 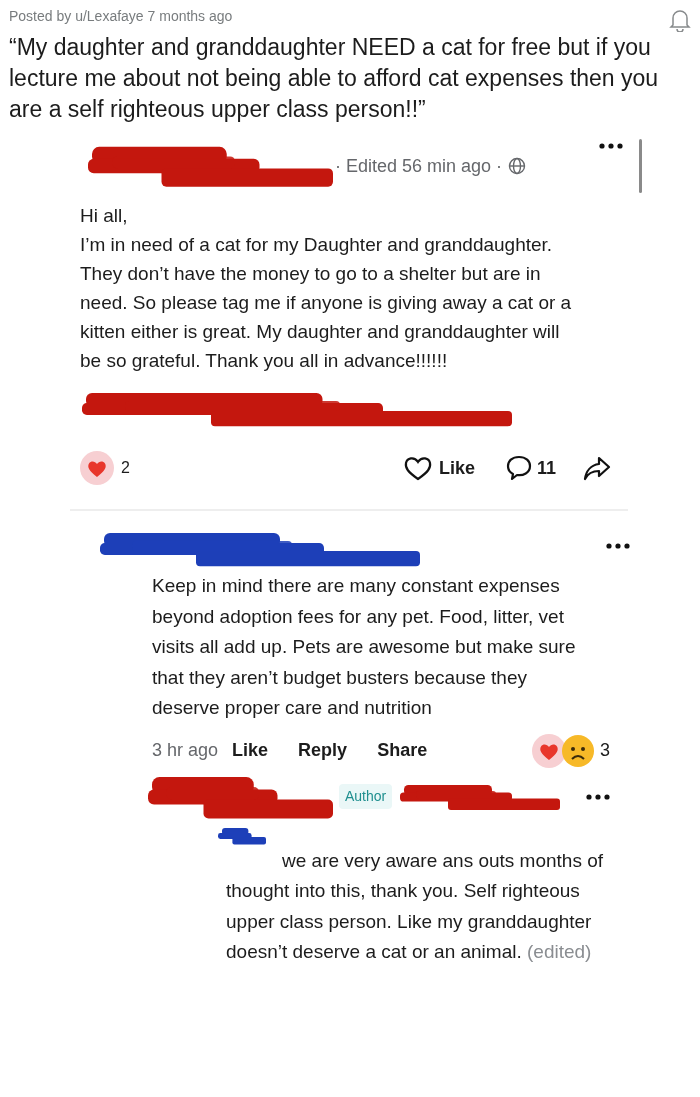 What do you see at coordinates (518, 468) in the screenshot?
I see `speech-bubble-icon` at bounding box center [518, 468].